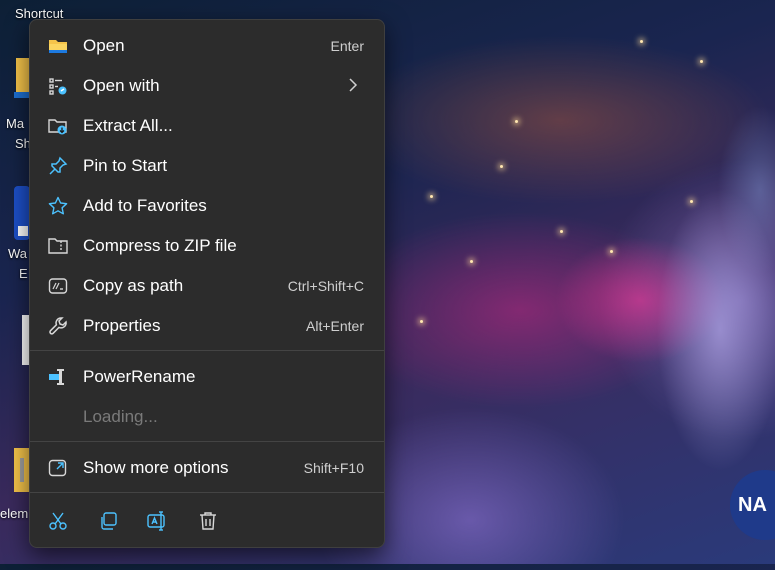  Describe the element at coordinates (58, 377) in the screenshot. I see `powerrename-icon` at that location.